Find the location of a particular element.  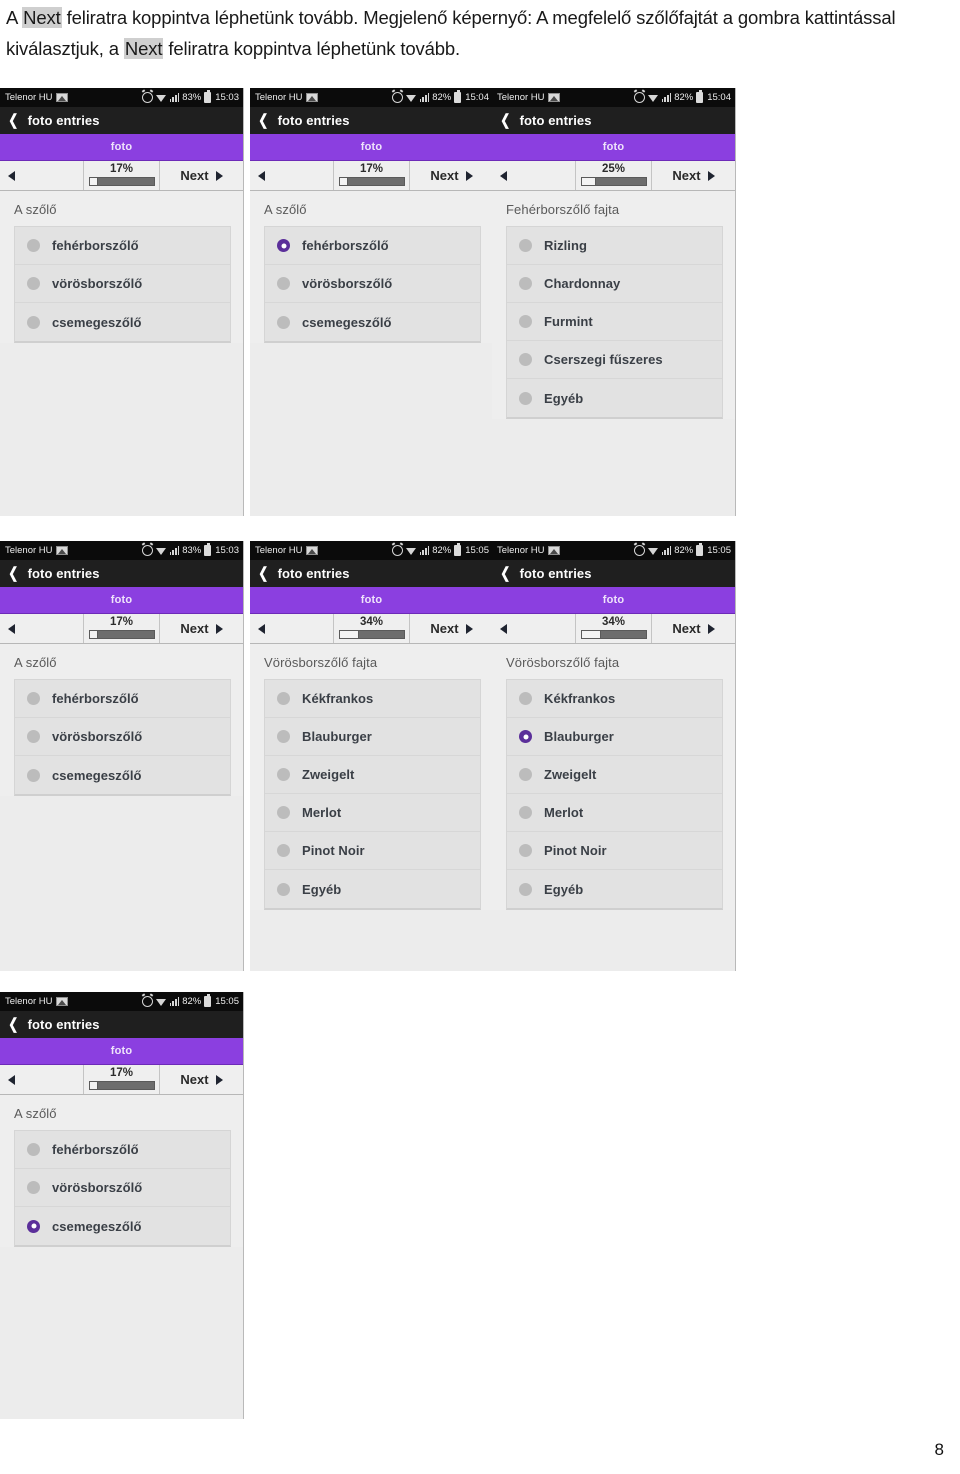

radio-option-row: Cserszegi fűszeres is located at coordinates (614, 360).